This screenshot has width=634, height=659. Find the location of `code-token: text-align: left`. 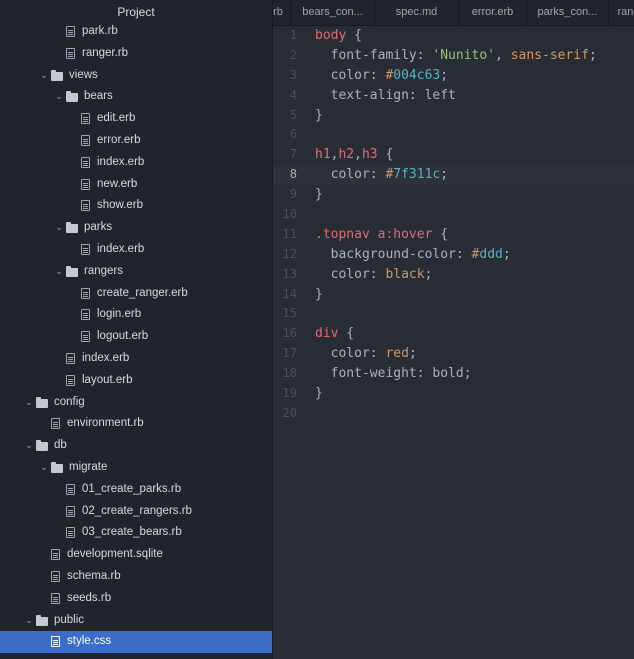

code-token: text-align: left is located at coordinates (385, 95).